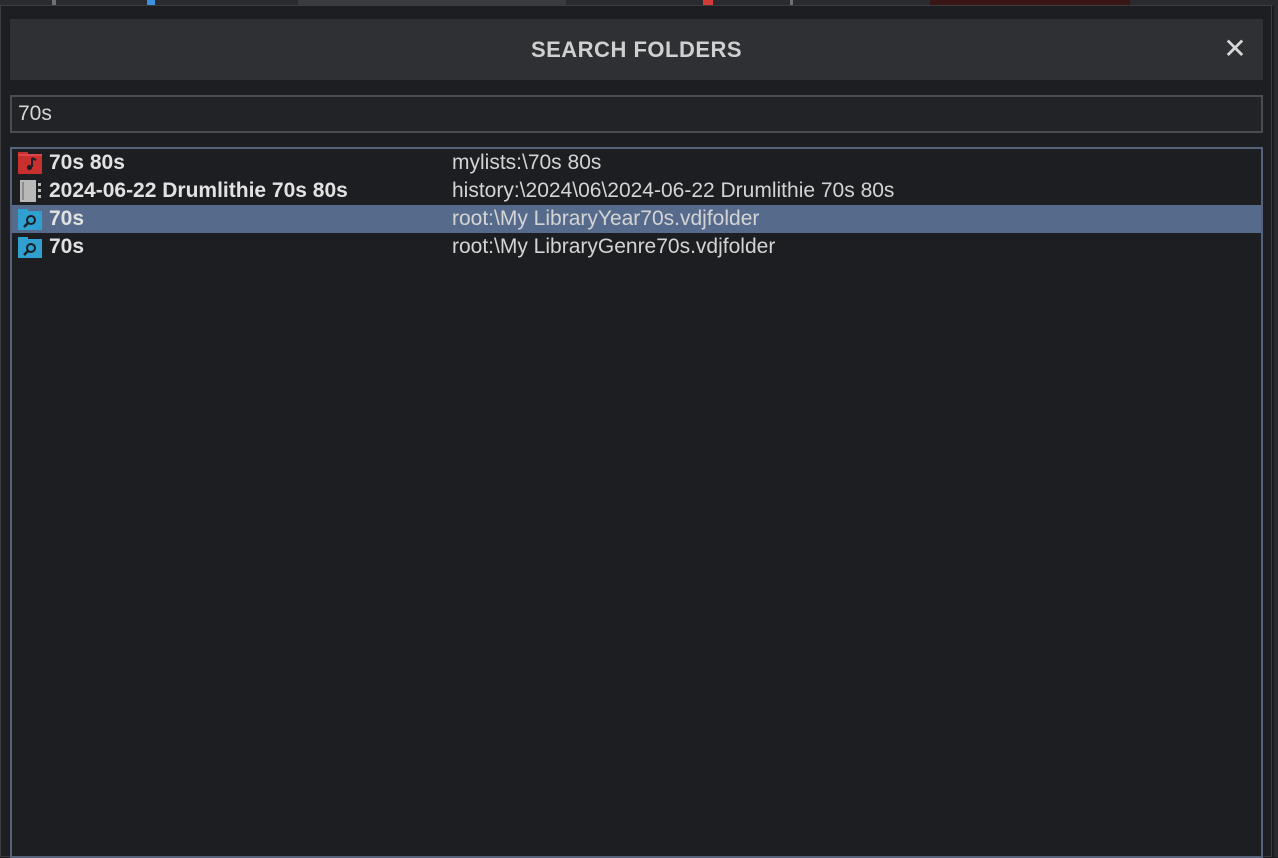 This screenshot has width=1278, height=858. I want to click on result-path: root:\My LibraryYear70s.vdjfolder, so click(606, 218).